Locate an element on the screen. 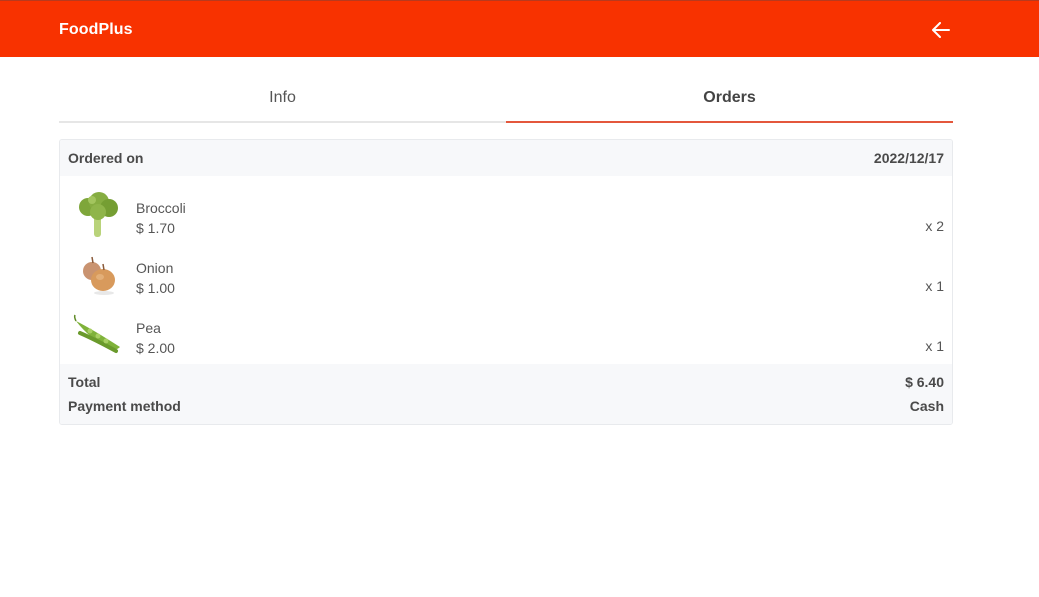  pea-pod-image is located at coordinates (96, 333).